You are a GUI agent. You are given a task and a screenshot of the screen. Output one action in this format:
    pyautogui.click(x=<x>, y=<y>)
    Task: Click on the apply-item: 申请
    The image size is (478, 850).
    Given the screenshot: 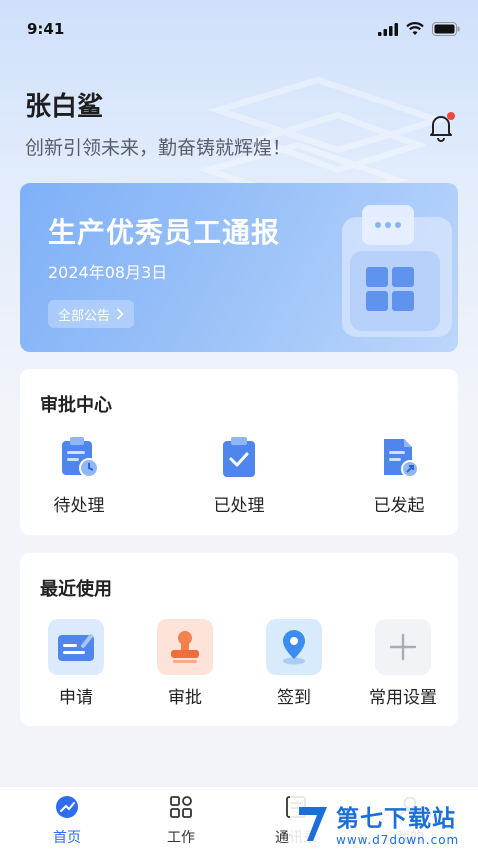 What is the action you would take?
    pyautogui.click(x=76, y=663)
    